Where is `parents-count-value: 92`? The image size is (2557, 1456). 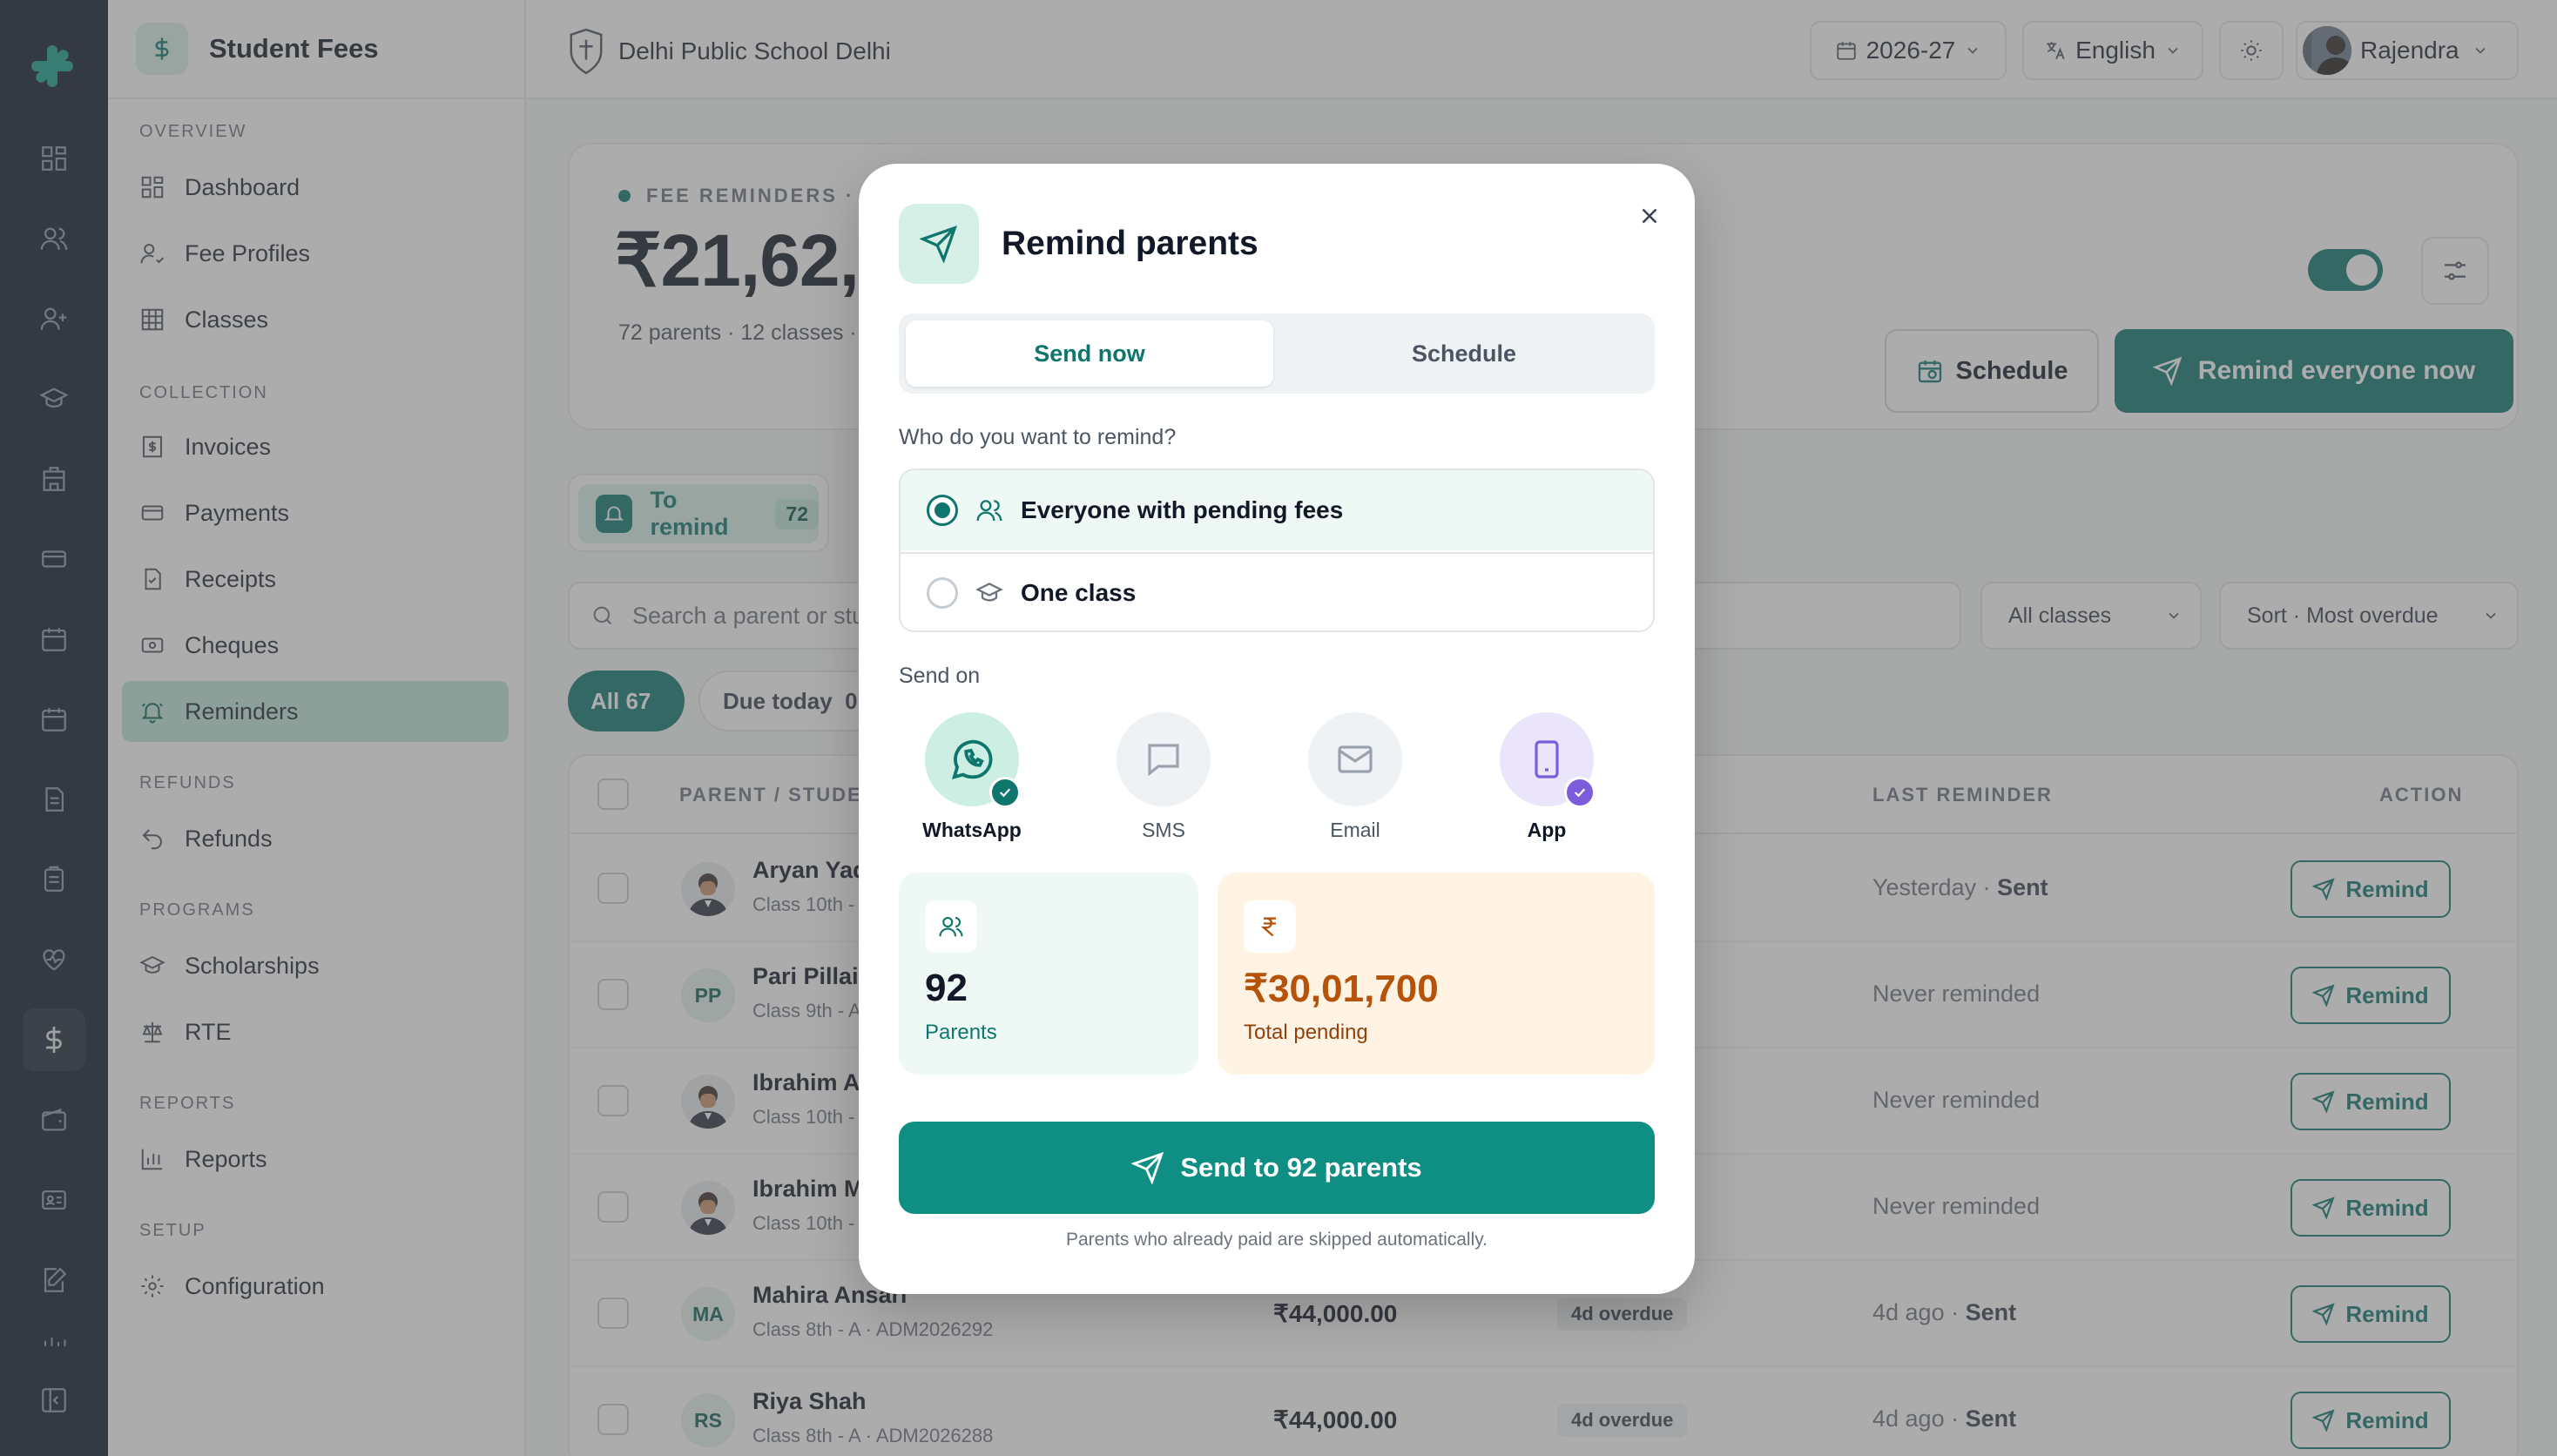 parents-count-value: 92 is located at coordinates (947, 988).